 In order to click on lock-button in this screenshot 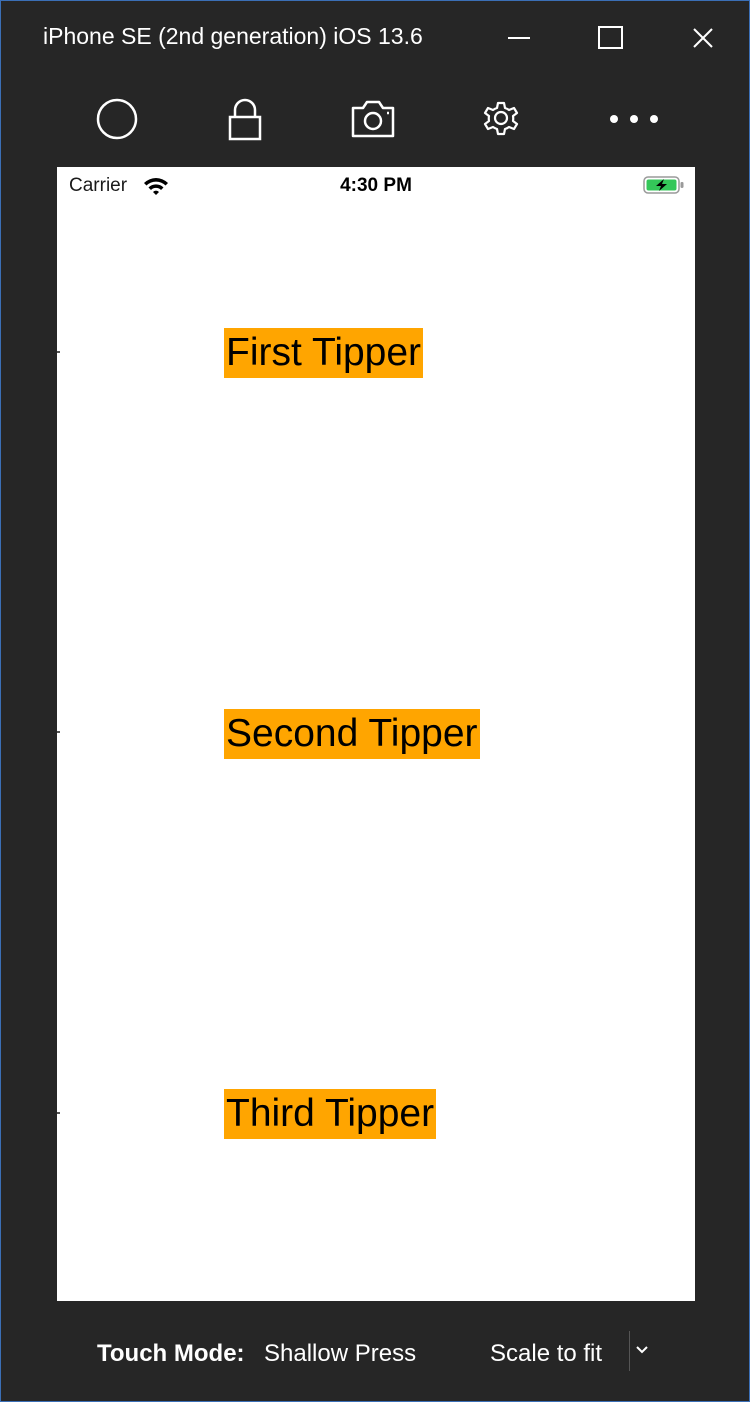, I will do `click(245, 119)`.